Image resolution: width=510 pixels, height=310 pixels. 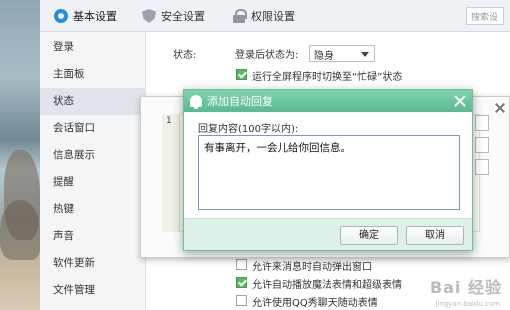 What do you see at coordinates (149, 16) in the screenshot?
I see `shield-icon` at bounding box center [149, 16].